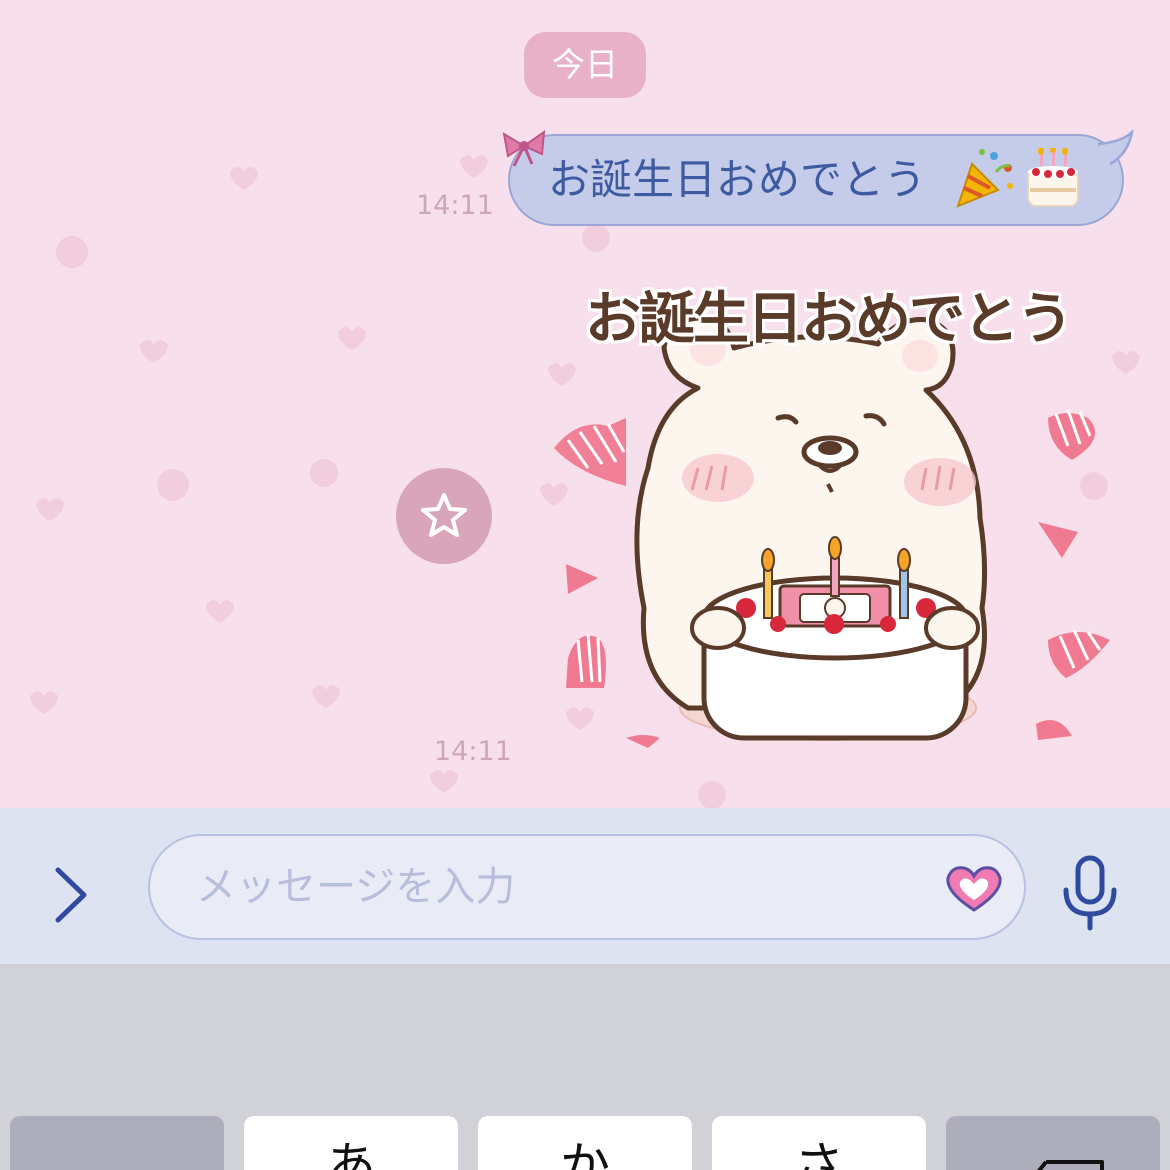  Describe the element at coordinates (1053, 1143) in the screenshot. I see `keyboard-key-delete` at that location.